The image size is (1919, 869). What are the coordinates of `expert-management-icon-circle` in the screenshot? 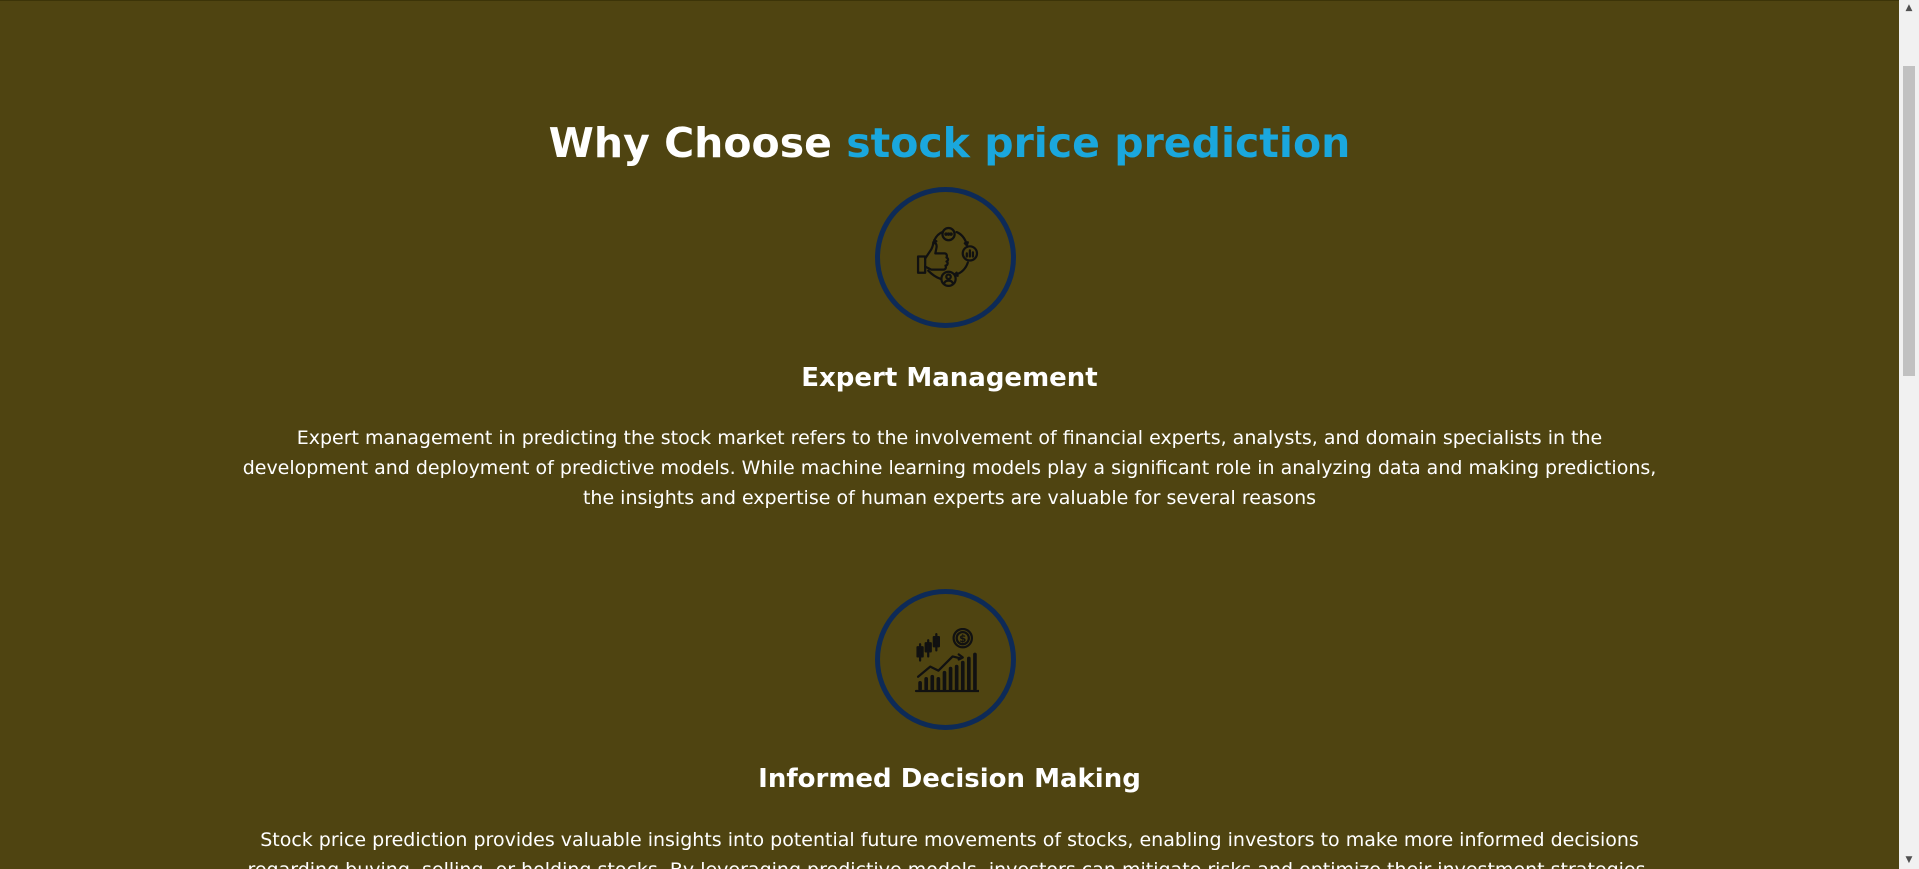 It's located at (945, 257).